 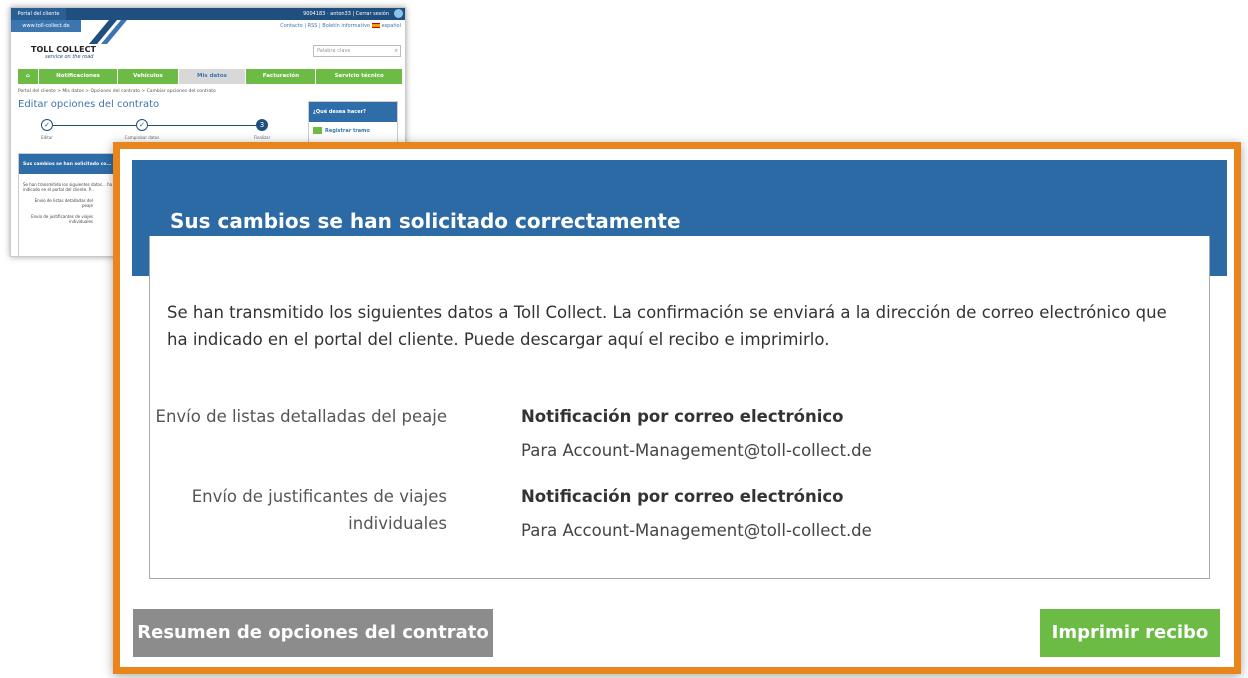 What do you see at coordinates (359, 76) in the screenshot?
I see `nav-servicio-tecnico: Servicio técnico` at bounding box center [359, 76].